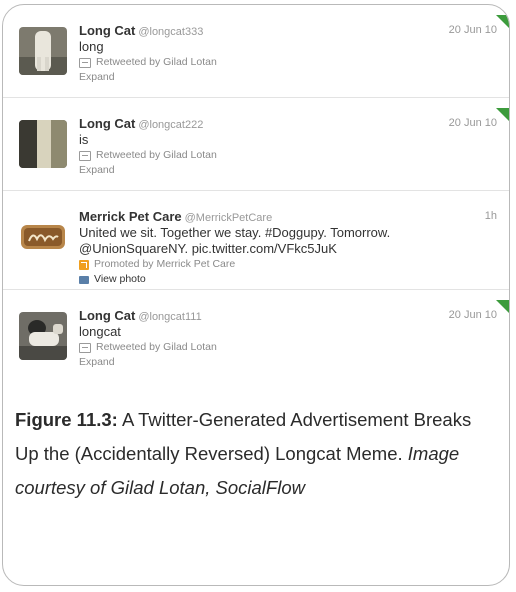  Describe the element at coordinates (164, 264) in the screenshot. I see `promoted-label: Promoted by Merrick Pet Care` at that location.